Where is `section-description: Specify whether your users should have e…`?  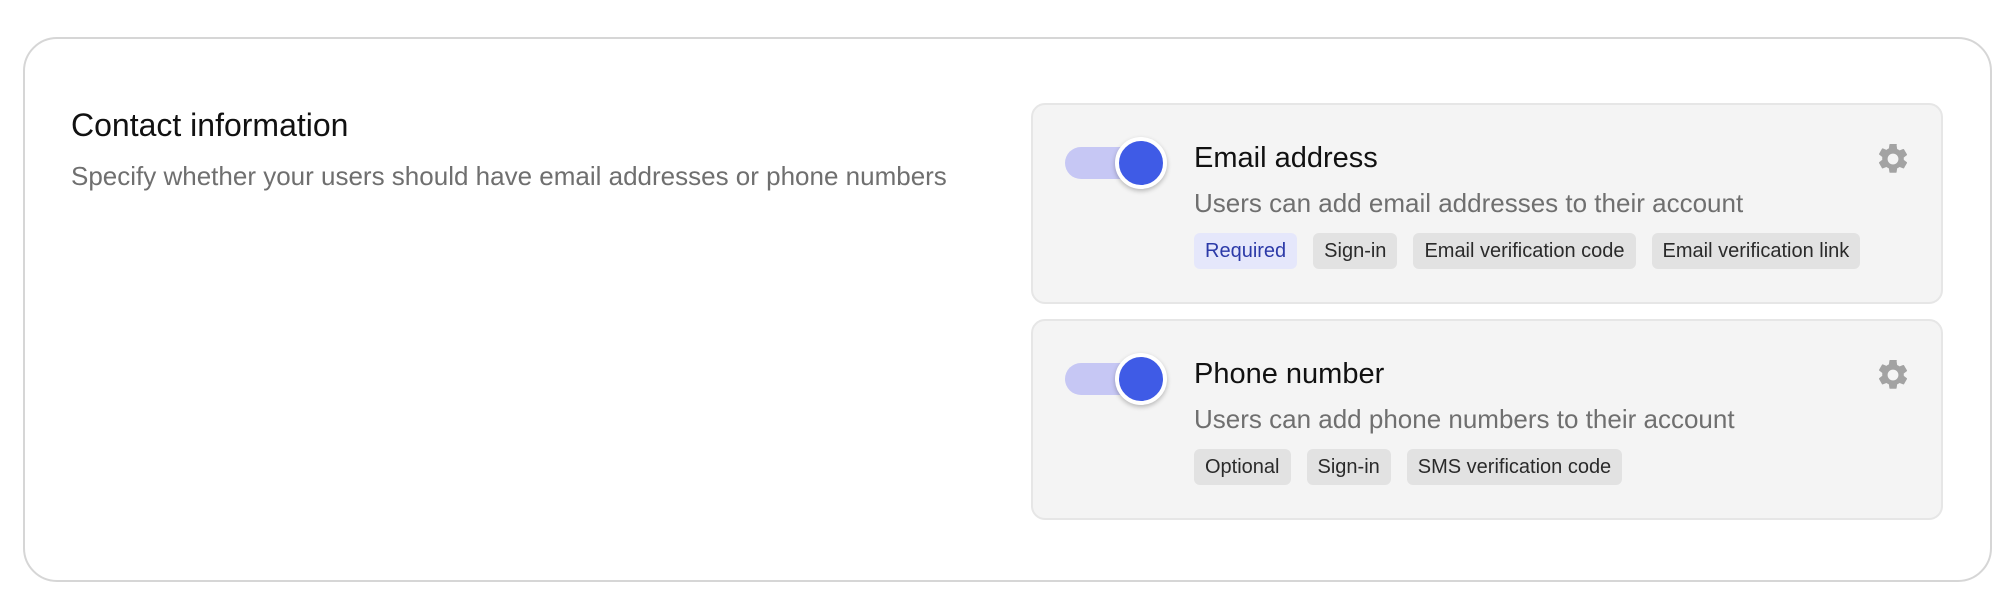 section-description: Specify whether your users should have e… is located at coordinates (509, 176).